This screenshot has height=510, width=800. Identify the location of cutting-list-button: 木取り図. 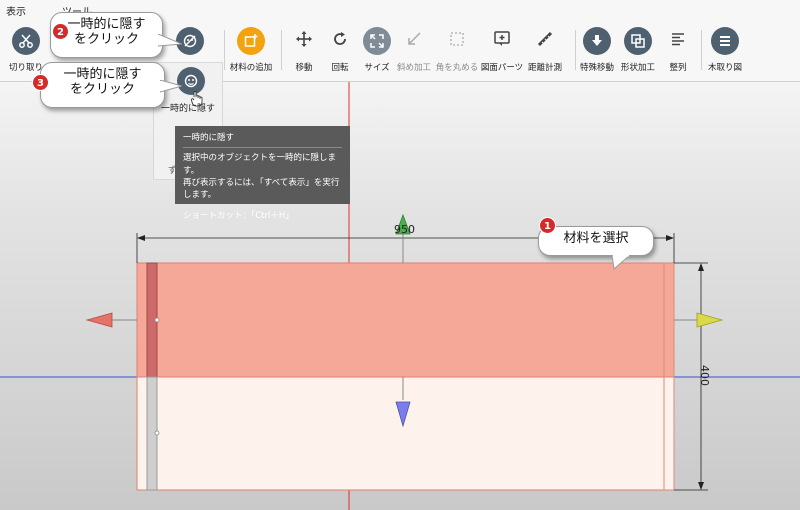
(725, 51).